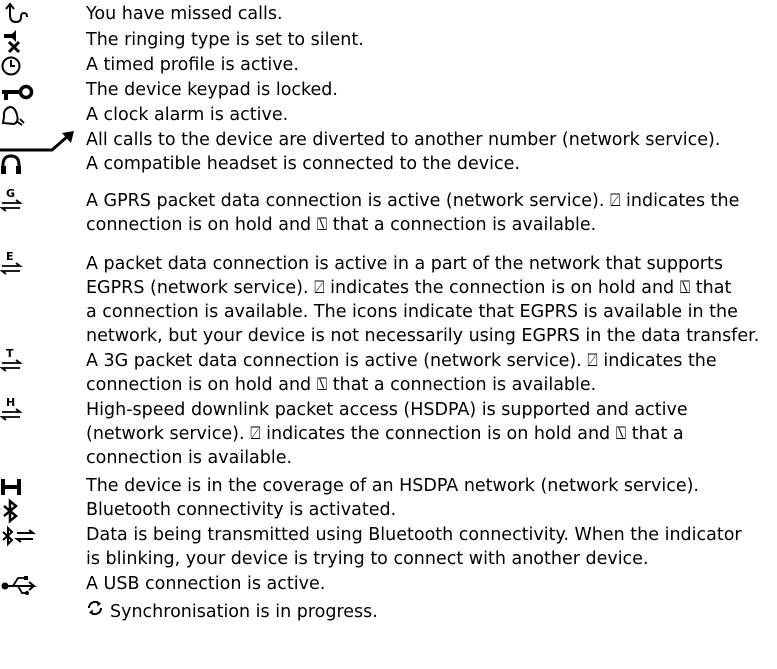 This screenshot has width=777, height=669. I want to click on sync-icon, so click(95, 611).